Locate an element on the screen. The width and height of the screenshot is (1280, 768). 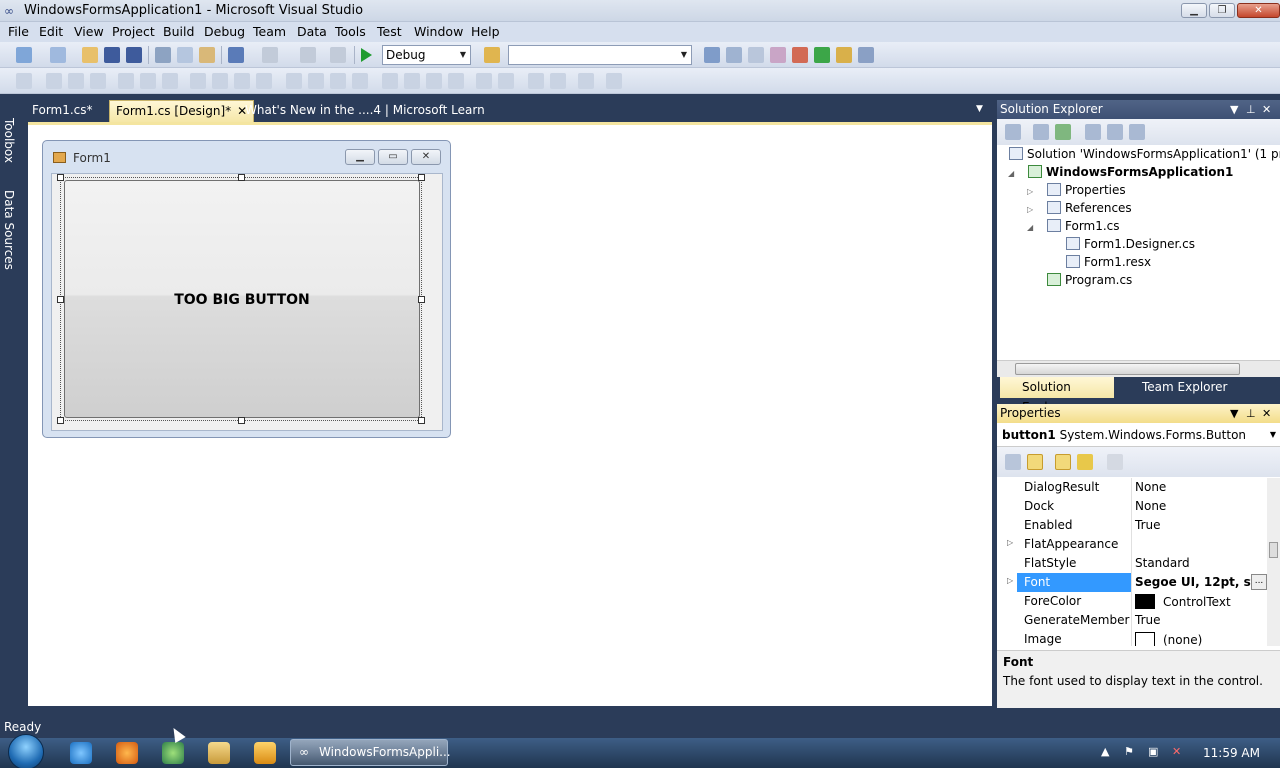
close-button: ✕ is located at coordinates (1258, 10).